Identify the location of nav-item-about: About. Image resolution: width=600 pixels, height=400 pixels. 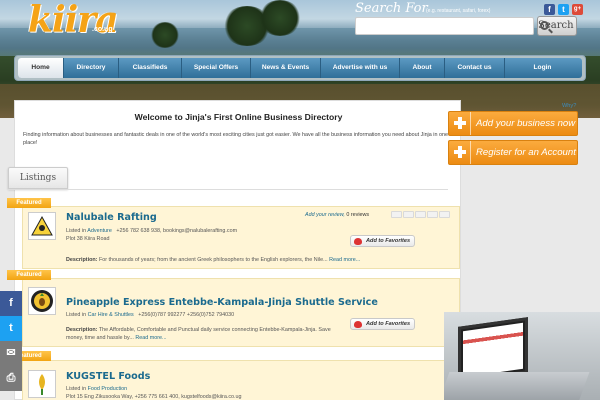
(422, 68).